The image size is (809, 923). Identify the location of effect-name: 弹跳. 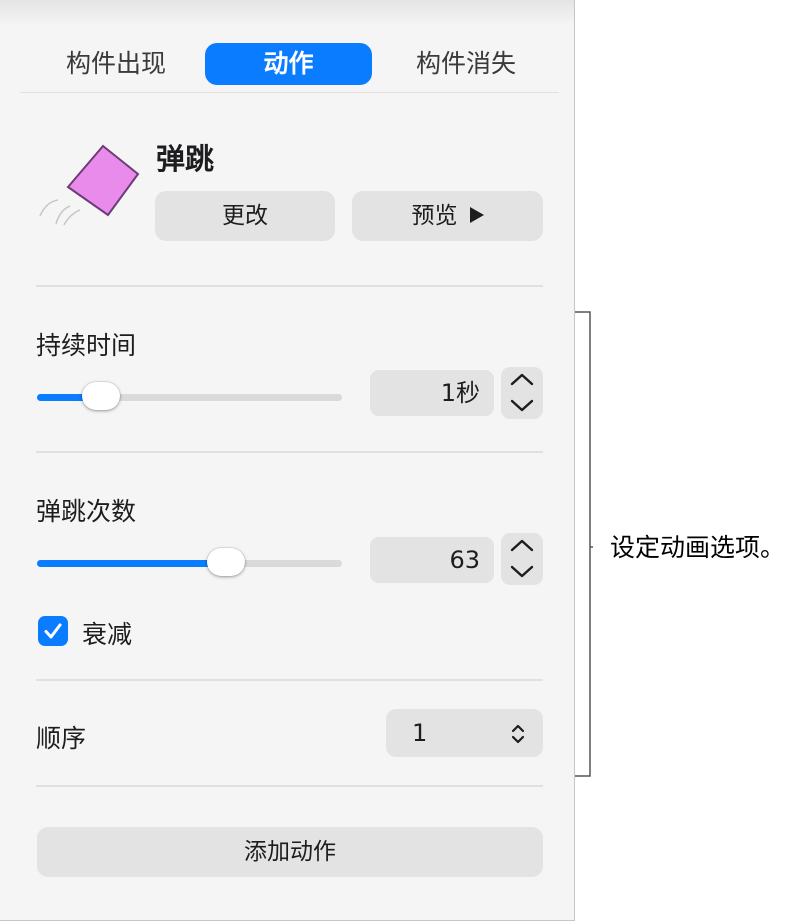
(185, 159).